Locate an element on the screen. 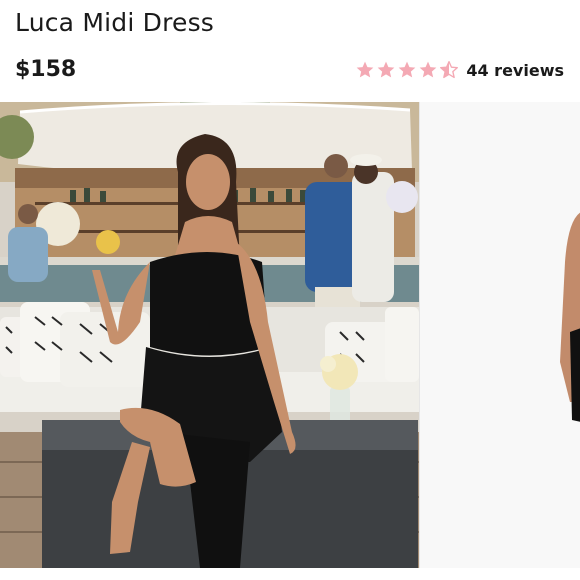  rating-summary: 44 reviews is located at coordinates (459, 70).